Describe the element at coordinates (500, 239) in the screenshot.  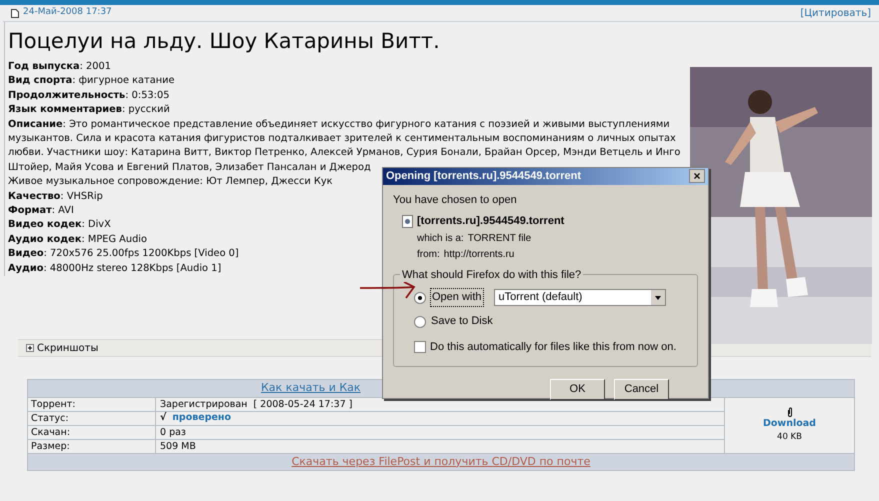
I see `detail-value: TORRENT file` at that location.